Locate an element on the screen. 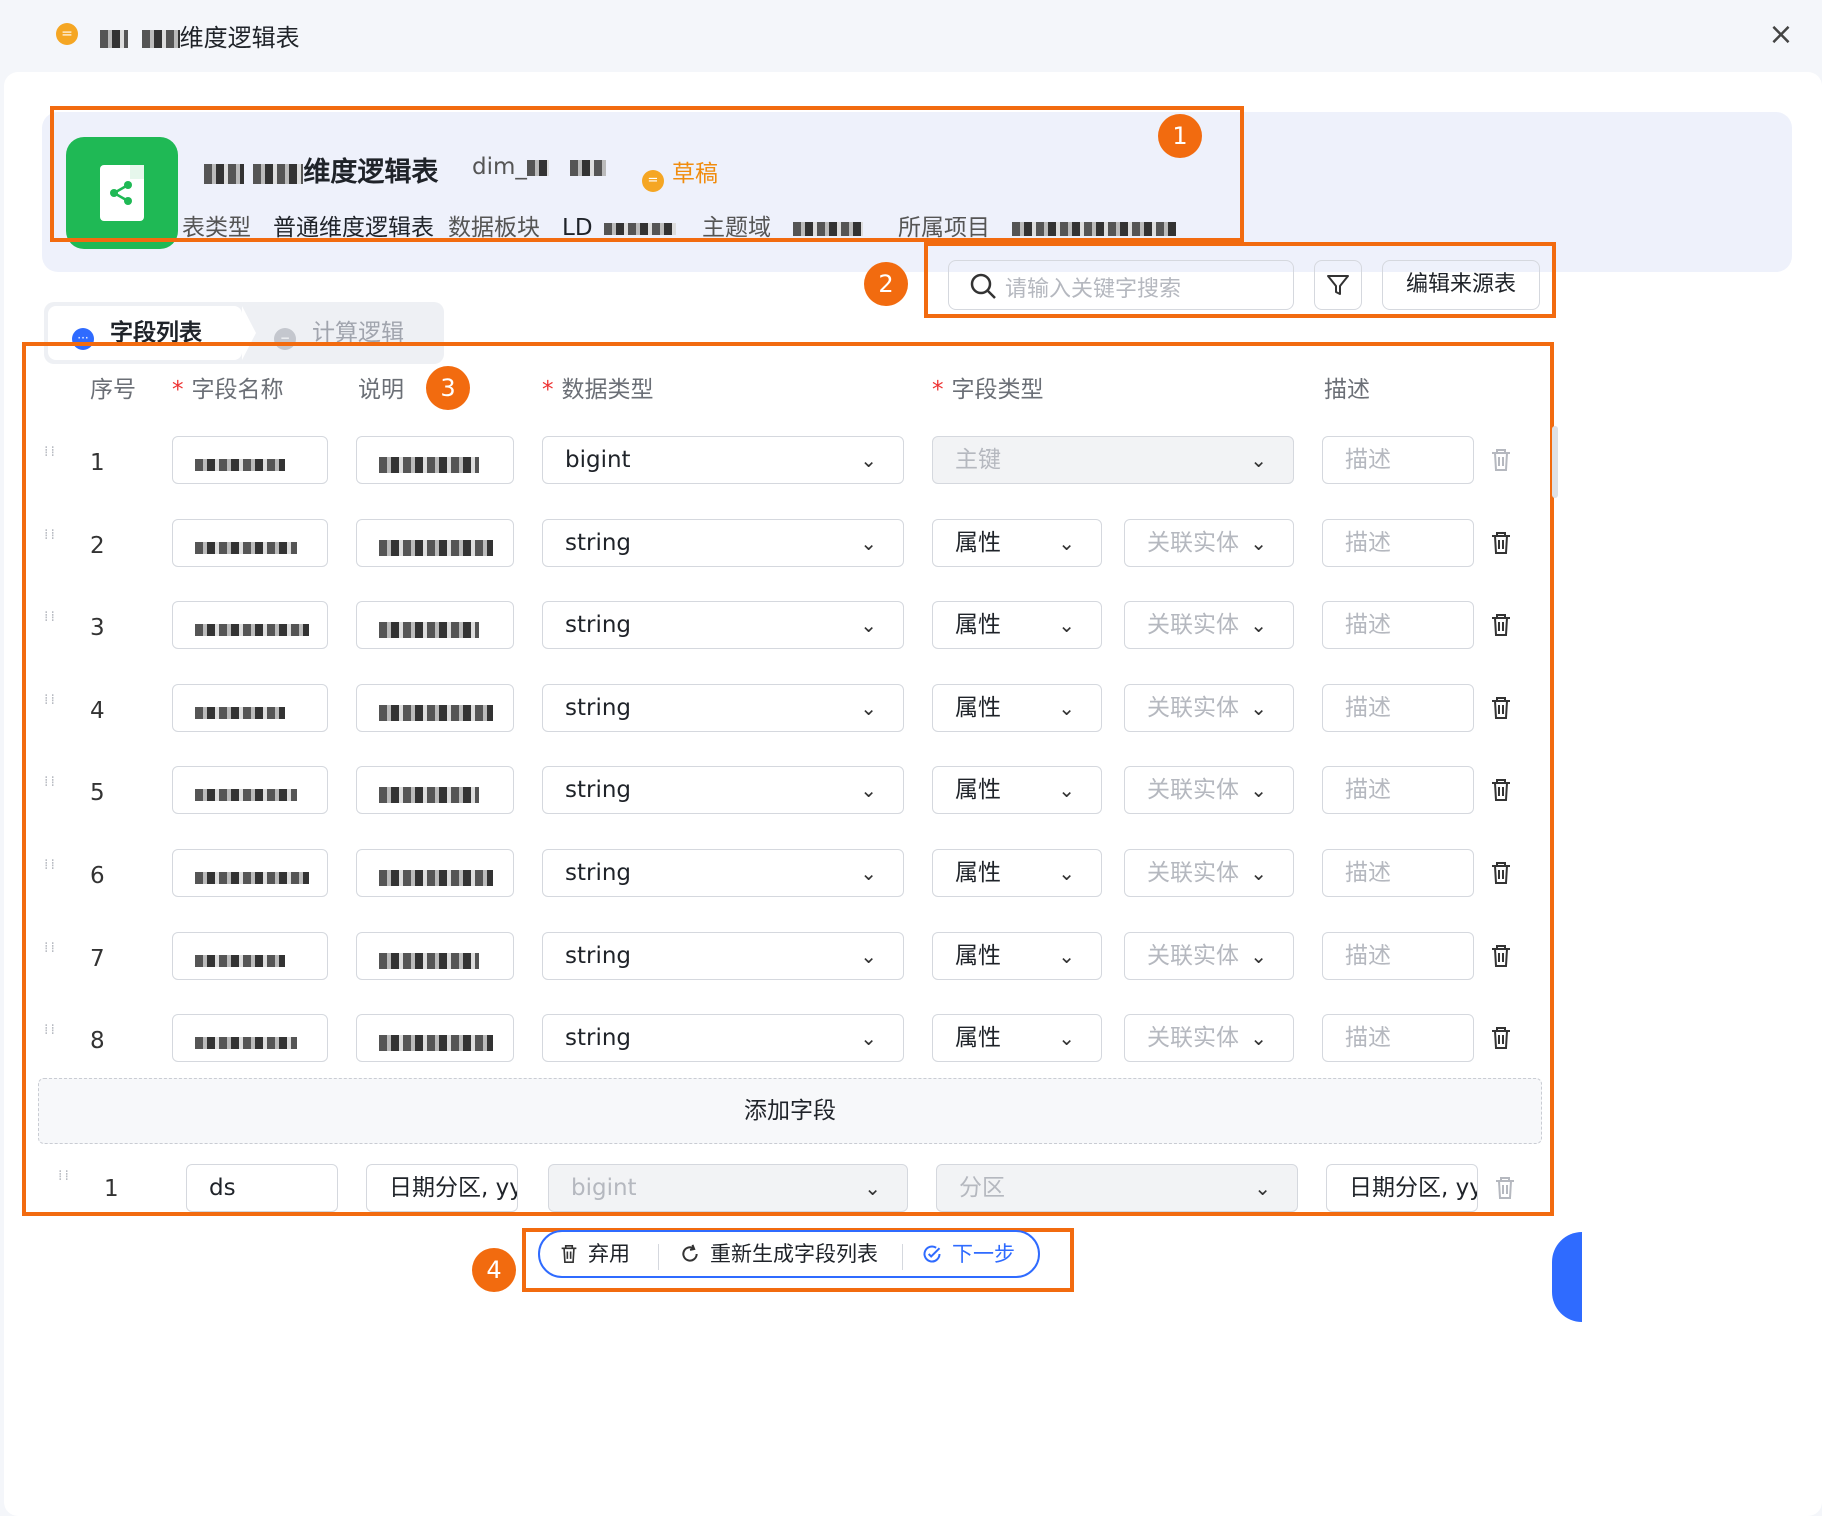  desc-input: 日期分区, yy is located at coordinates (1402, 1188).